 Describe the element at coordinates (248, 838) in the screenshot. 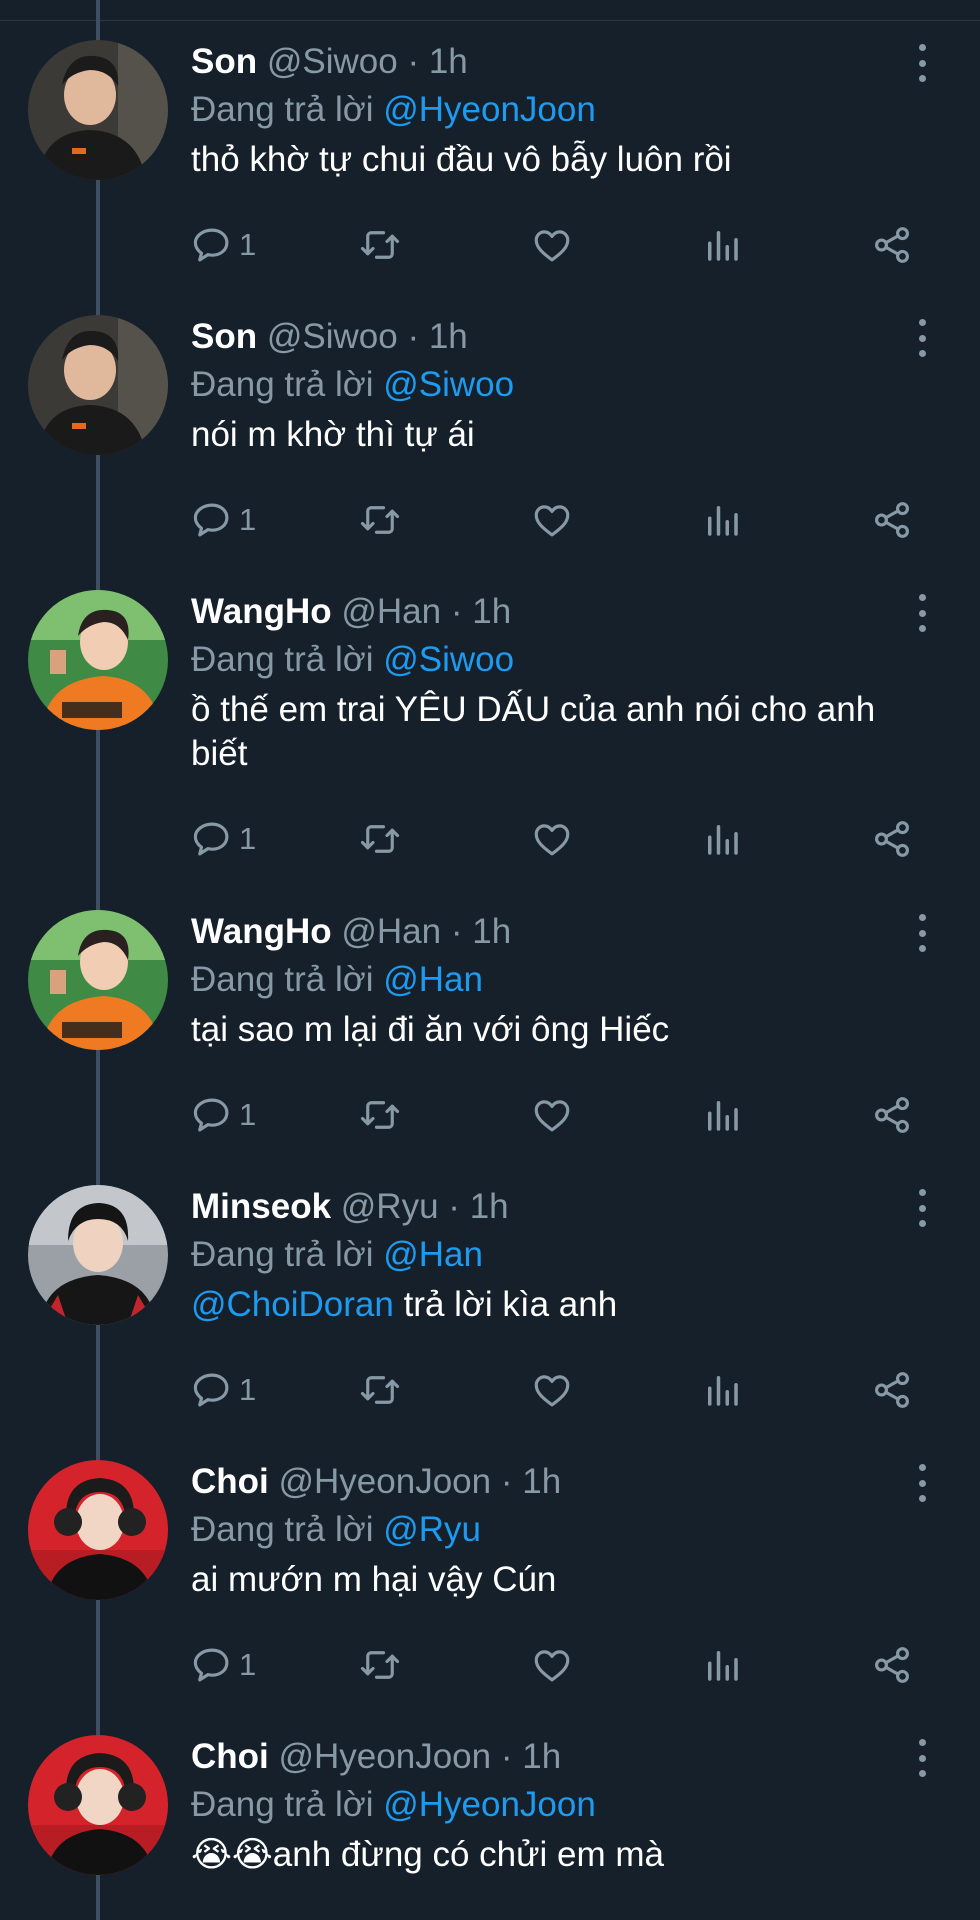

I see `reply-count: 1` at that location.